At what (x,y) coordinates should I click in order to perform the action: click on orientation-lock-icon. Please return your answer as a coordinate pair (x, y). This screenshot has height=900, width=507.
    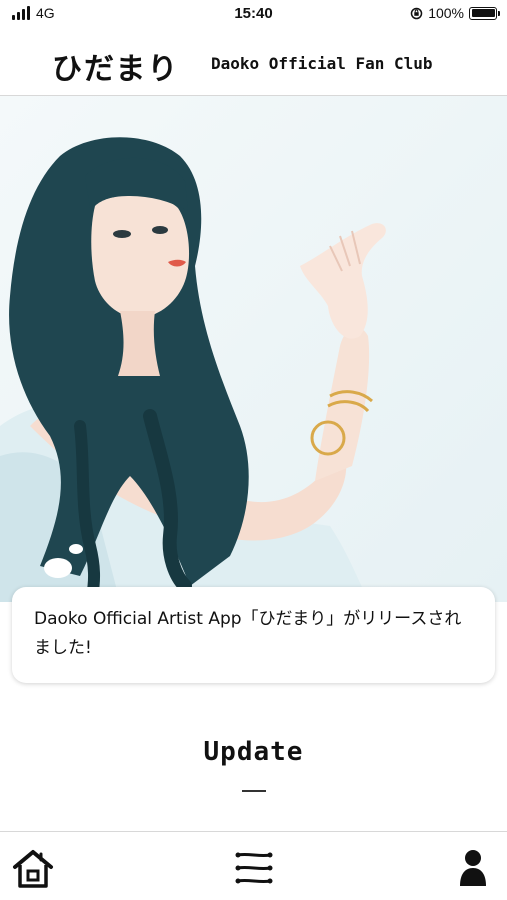
    Looking at the image, I should click on (416, 13).